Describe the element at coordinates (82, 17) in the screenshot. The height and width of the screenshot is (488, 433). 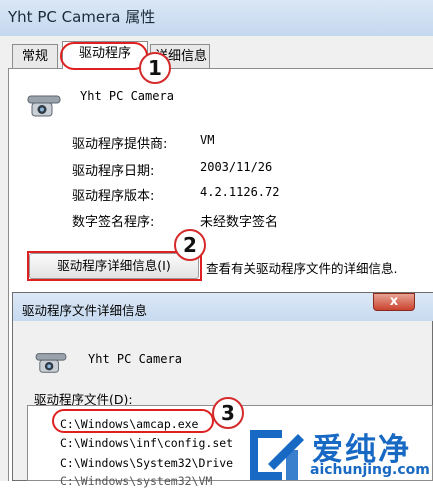
I see `window-title: Yht PC Camera 属性` at that location.